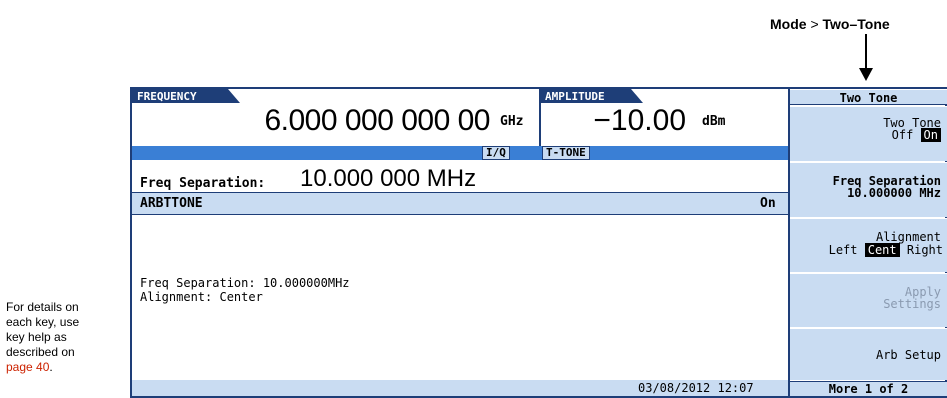 This screenshot has width=947, height=398. What do you see at coordinates (27, 367) in the screenshot?
I see `page-link: page 40` at bounding box center [27, 367].